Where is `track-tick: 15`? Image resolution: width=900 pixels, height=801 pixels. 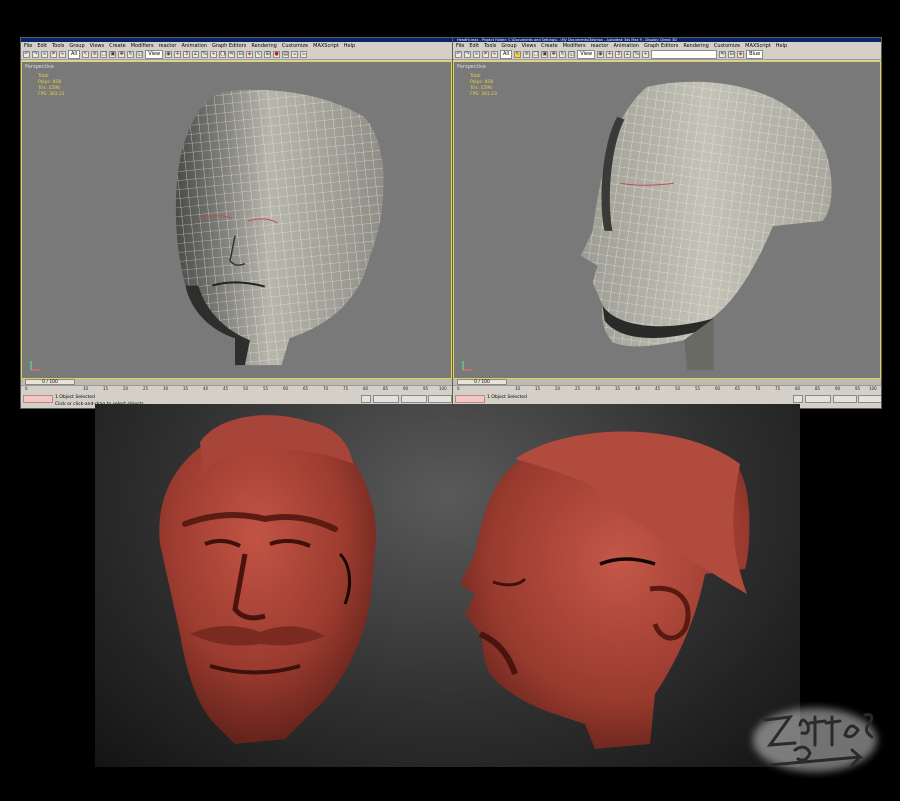
track-tick: 15 is located at coordinates (106, 388).